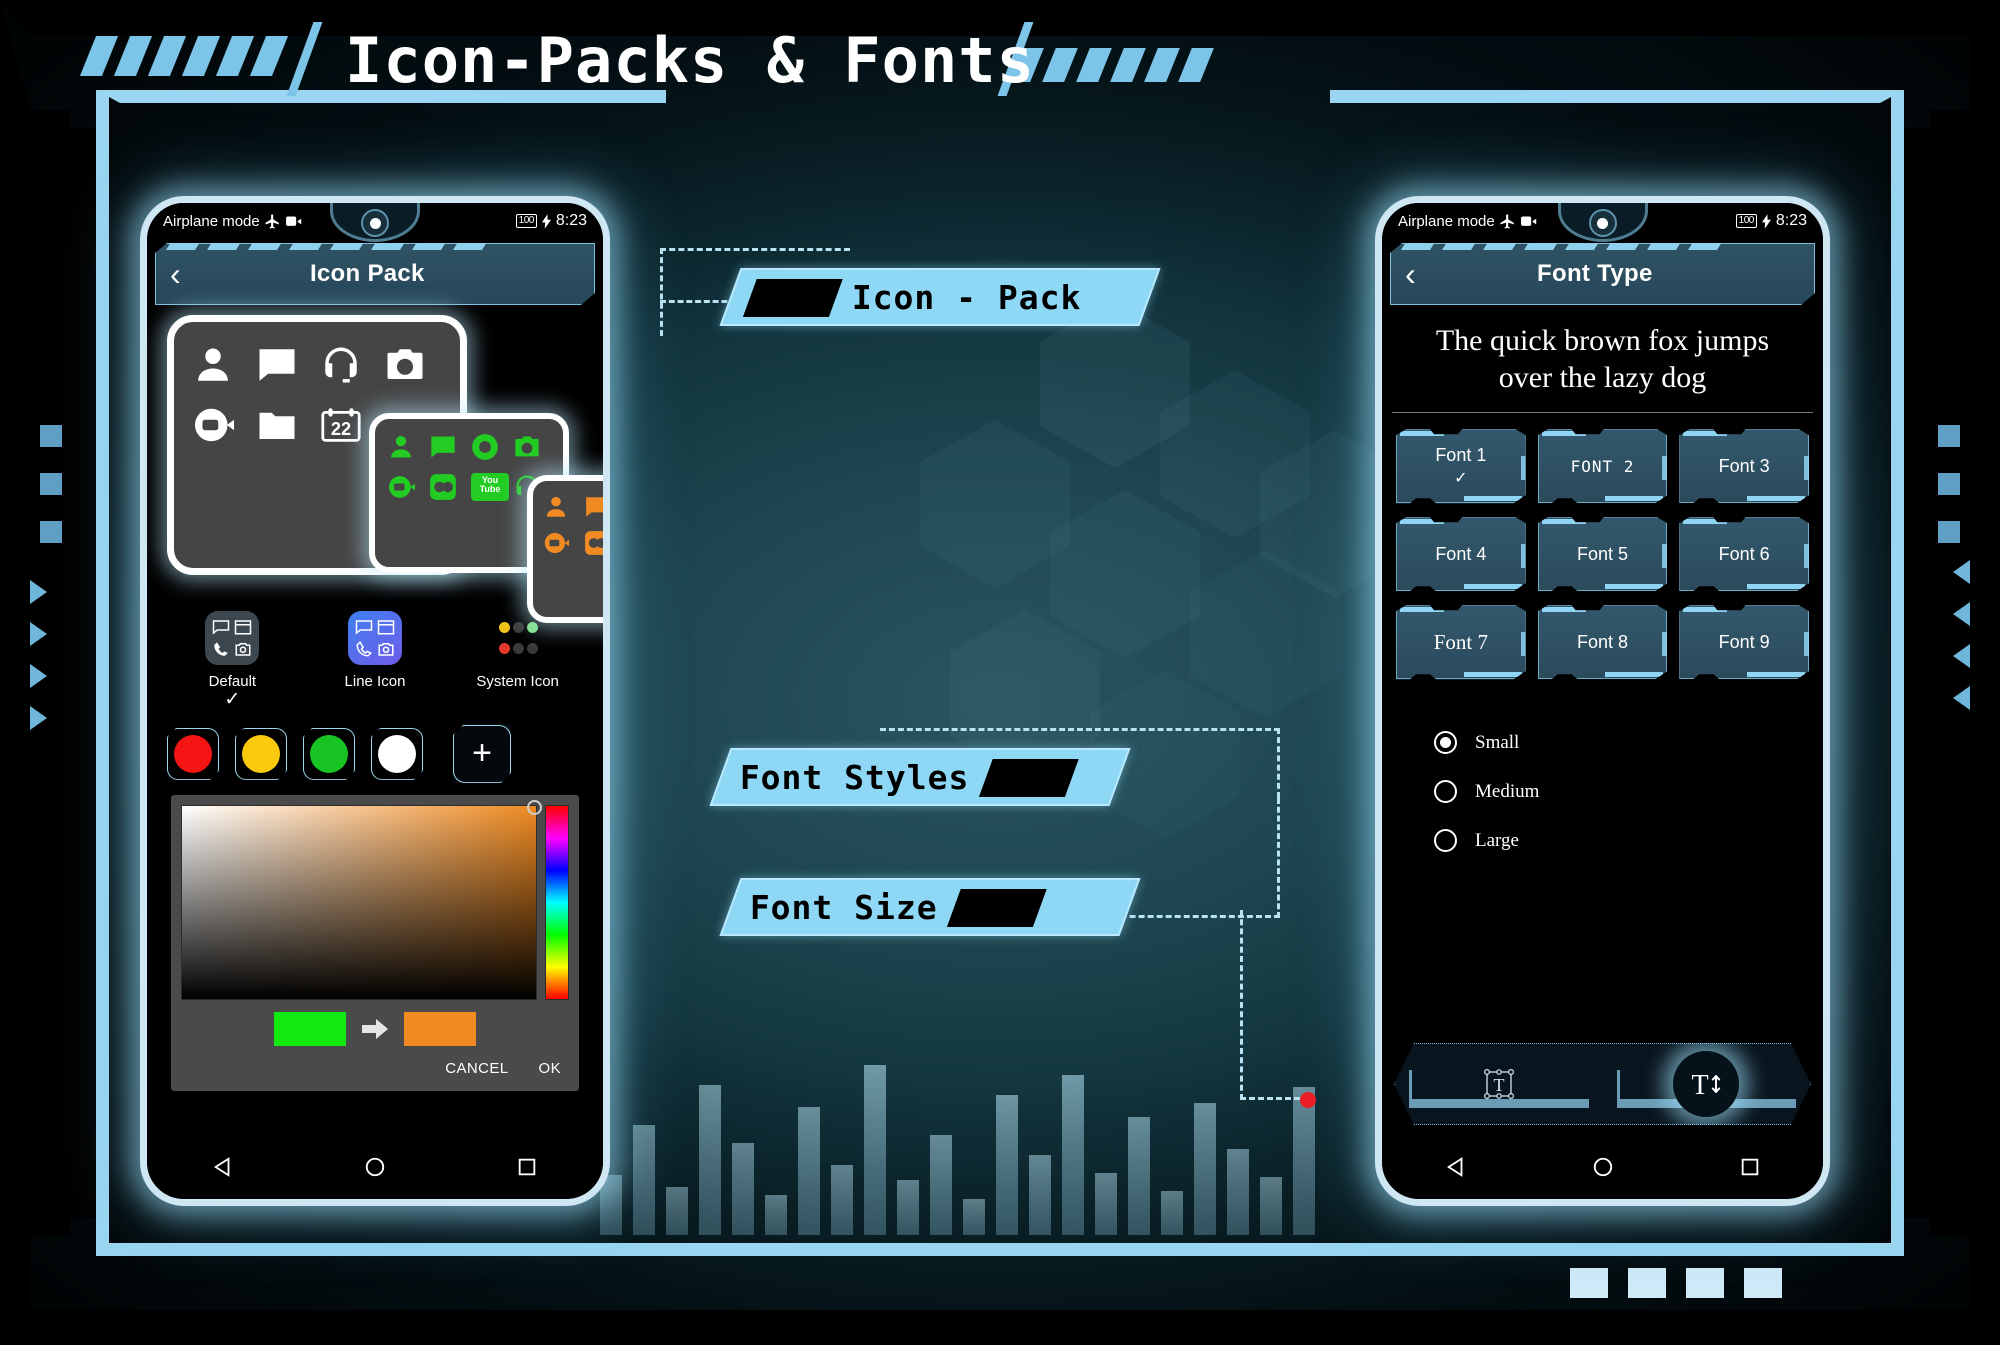  I want to click on color-swatch-row: +, so click(375, 747).